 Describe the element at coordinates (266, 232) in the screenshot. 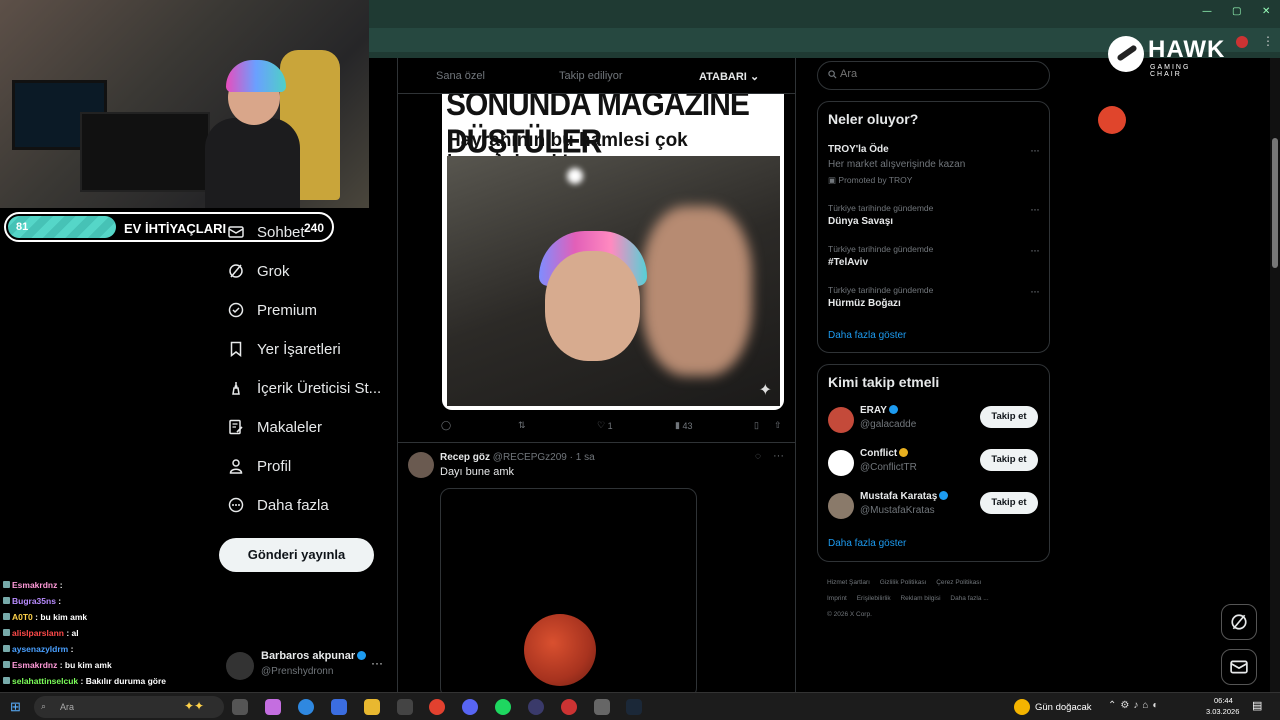

I see `sidebar-item-chat: Sohbet` at that location.